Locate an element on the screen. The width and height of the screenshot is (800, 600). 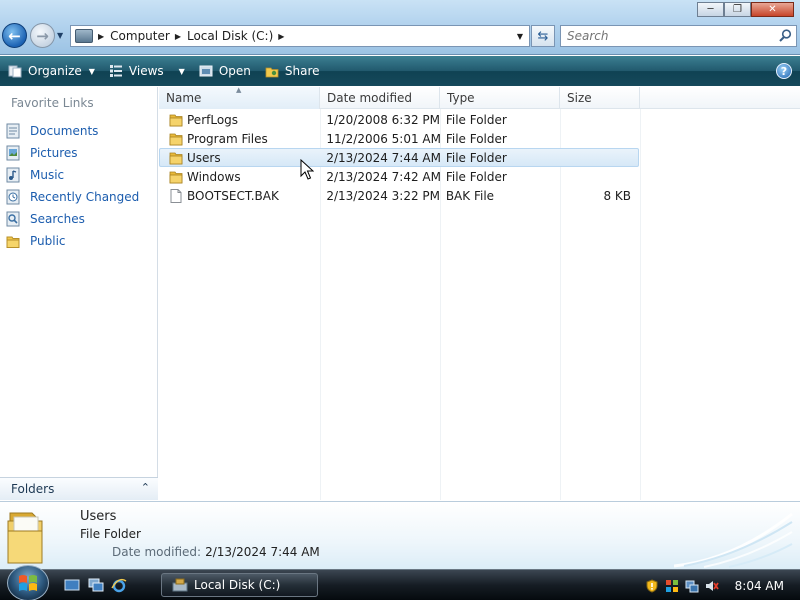
command-bar: Organize ▼ Views ▼ Open Share ? is located at coordinates (400, 71).